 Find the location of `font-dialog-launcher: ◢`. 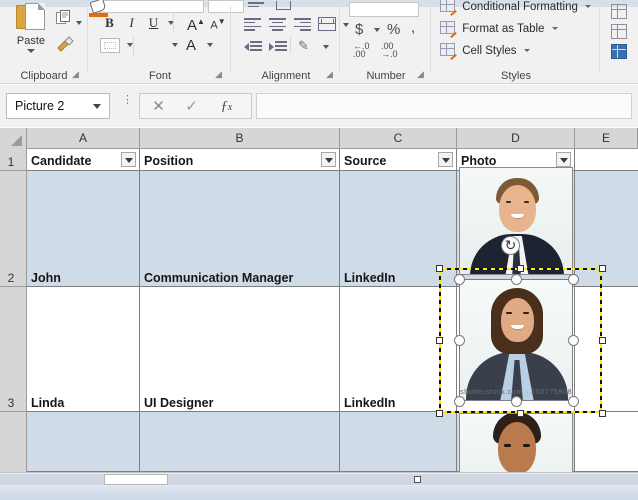

font-dialog-launcher: ◢ is located at coordinates (218, 74).